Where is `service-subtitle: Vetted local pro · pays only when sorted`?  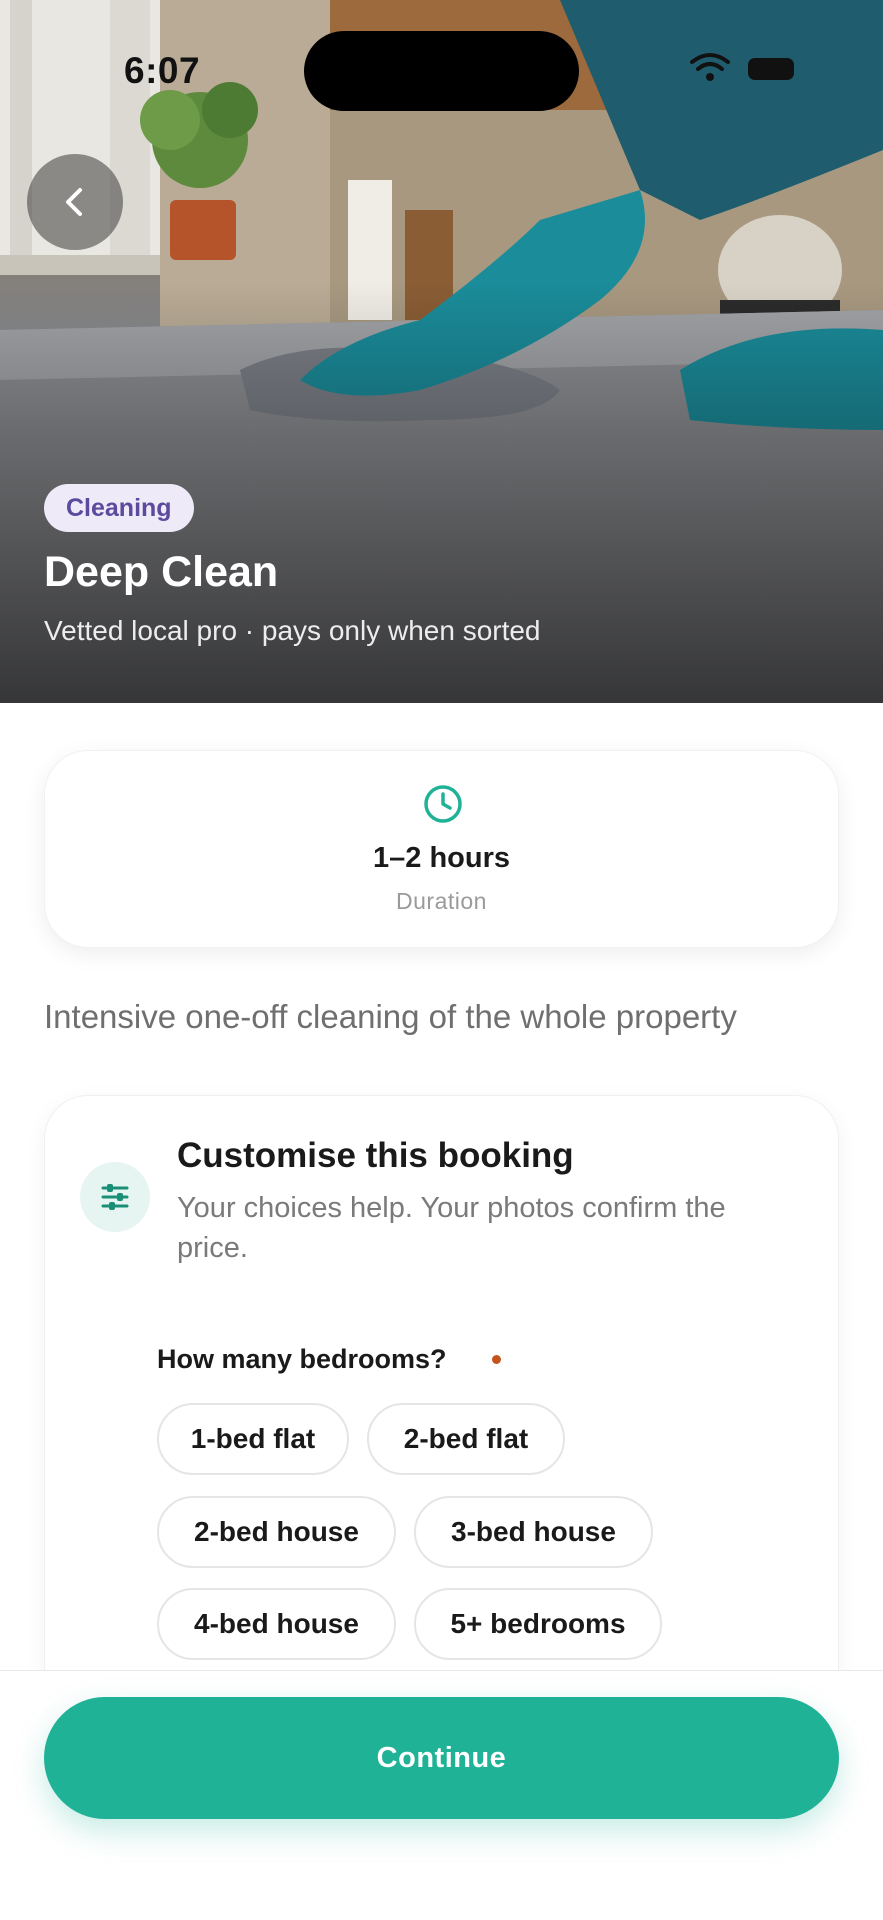 service-subtitle: Vetted local pro · pays only when sorted is located at coordinates (292, 630).